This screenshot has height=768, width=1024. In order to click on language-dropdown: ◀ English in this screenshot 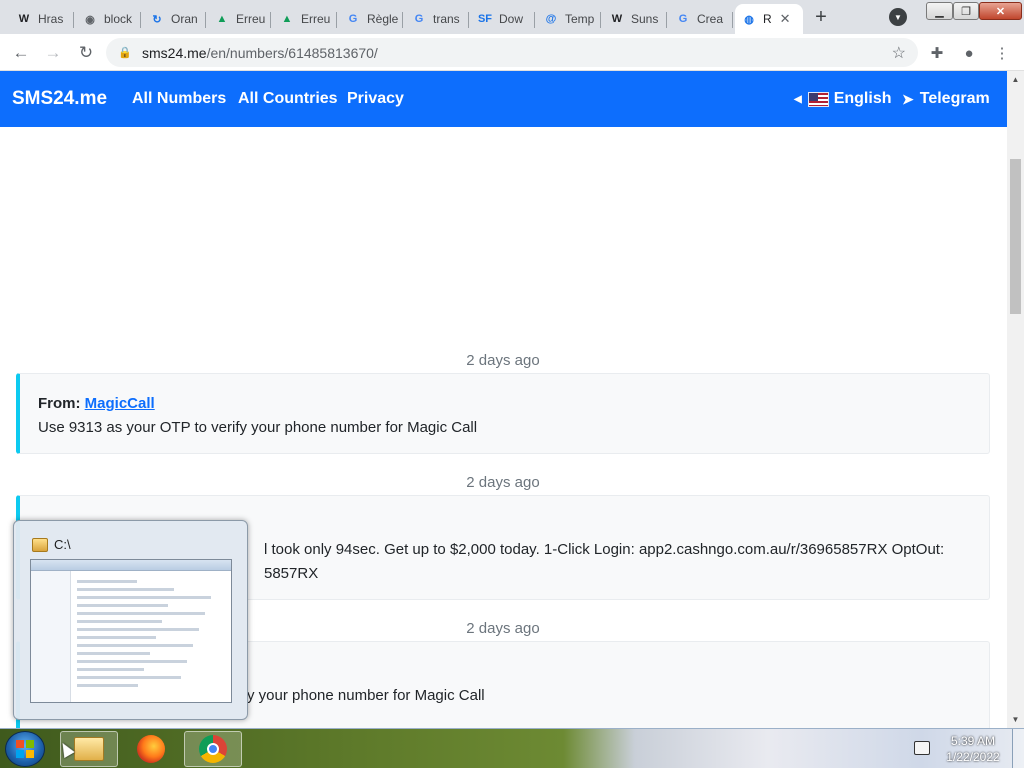, I will do `click(842, 99)`.